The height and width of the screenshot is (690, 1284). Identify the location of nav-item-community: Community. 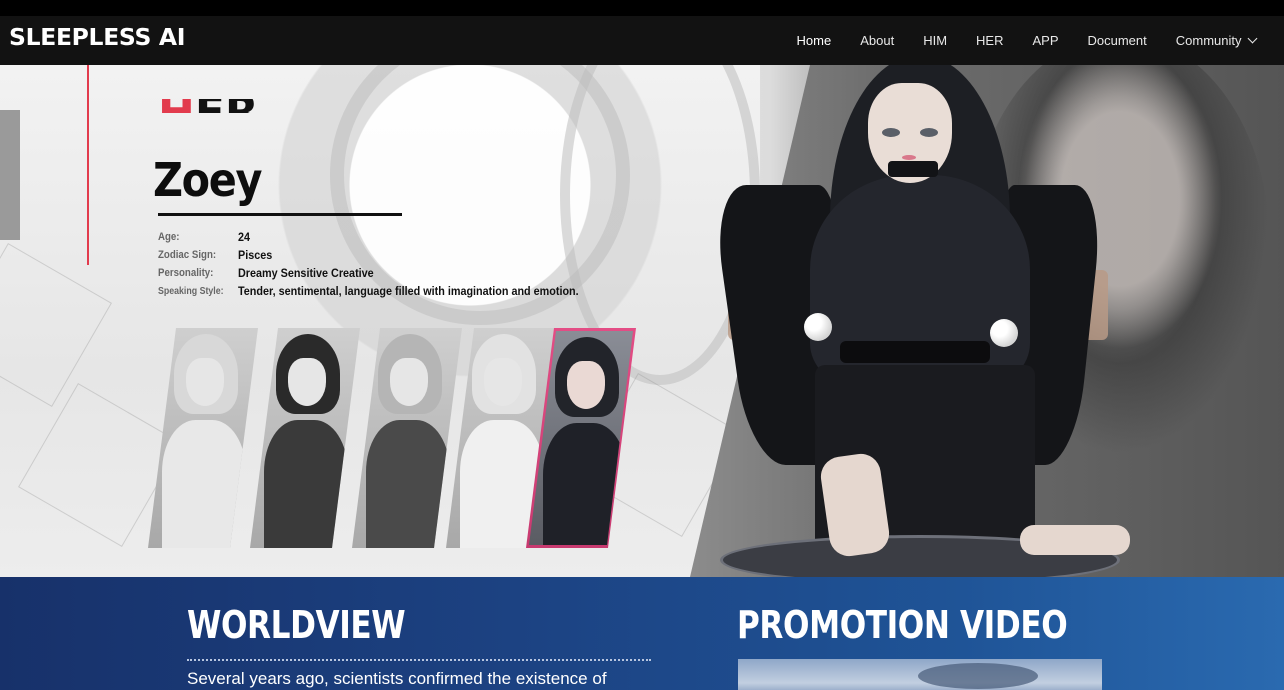
(1215, 40).